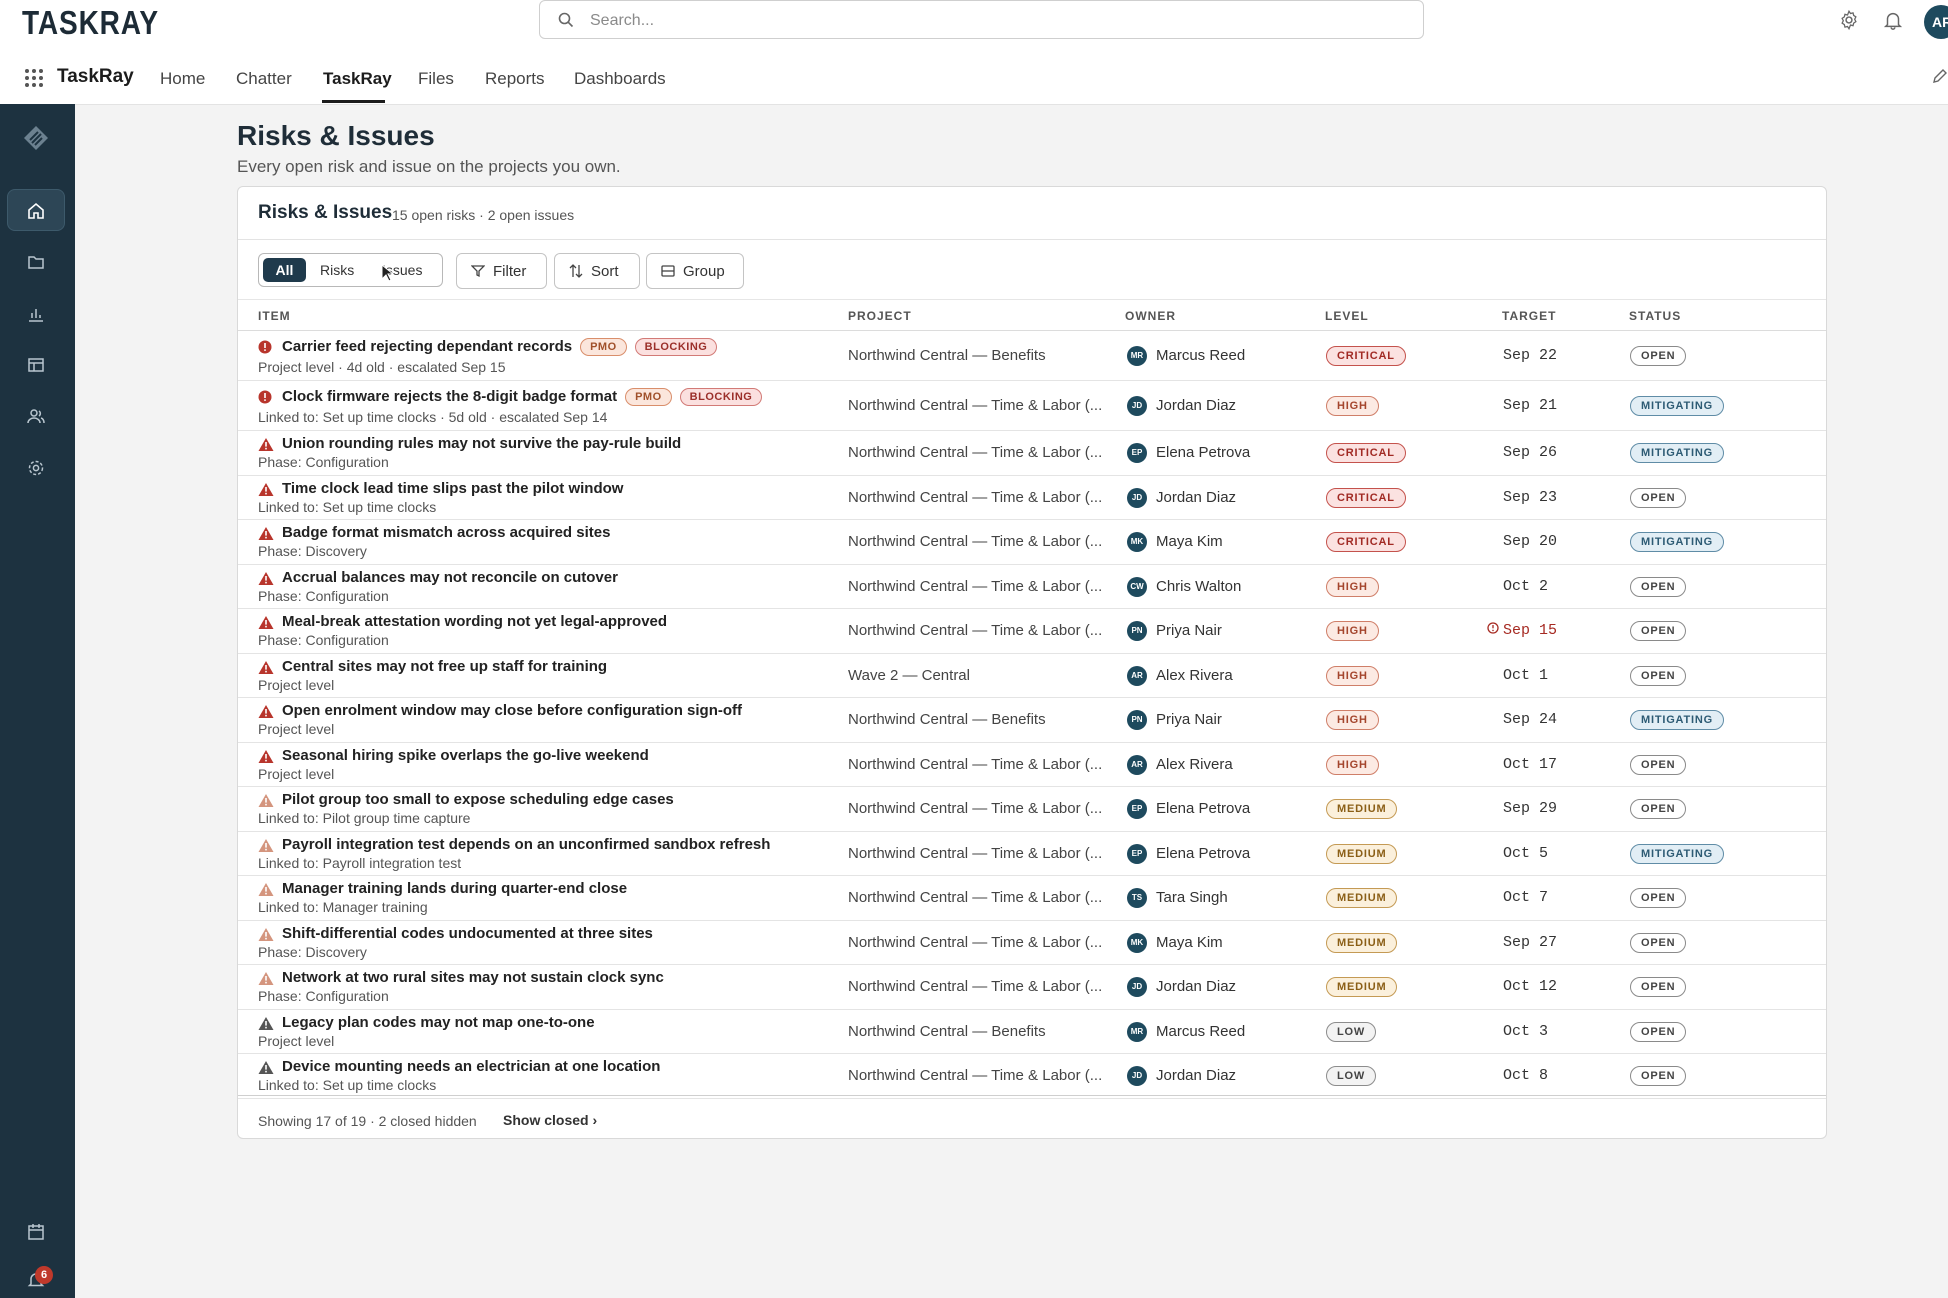 The height and width of the screenshot is (1298, 1948). Describe the element at coordinates (880, 316) in the screenshot. I see `column-header-project: PROJECT` at that location.